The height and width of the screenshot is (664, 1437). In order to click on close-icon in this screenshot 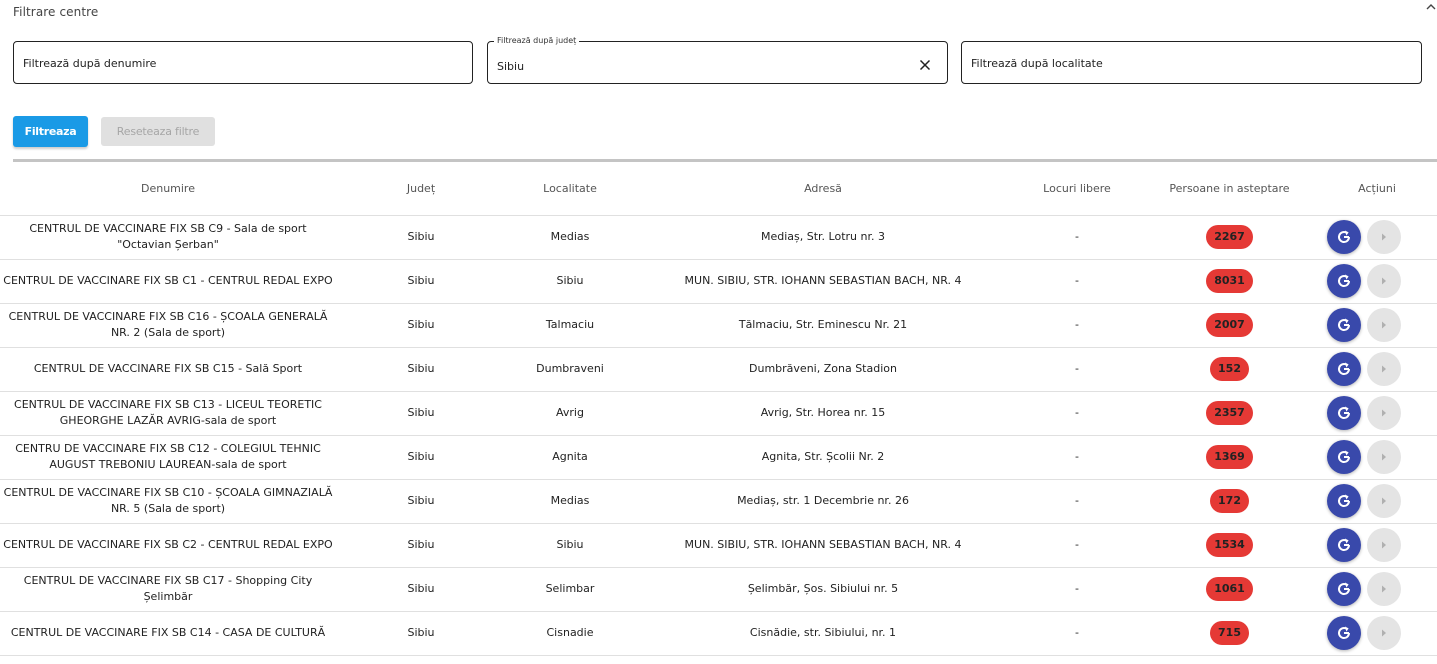, I will do `click(925, 65)`.